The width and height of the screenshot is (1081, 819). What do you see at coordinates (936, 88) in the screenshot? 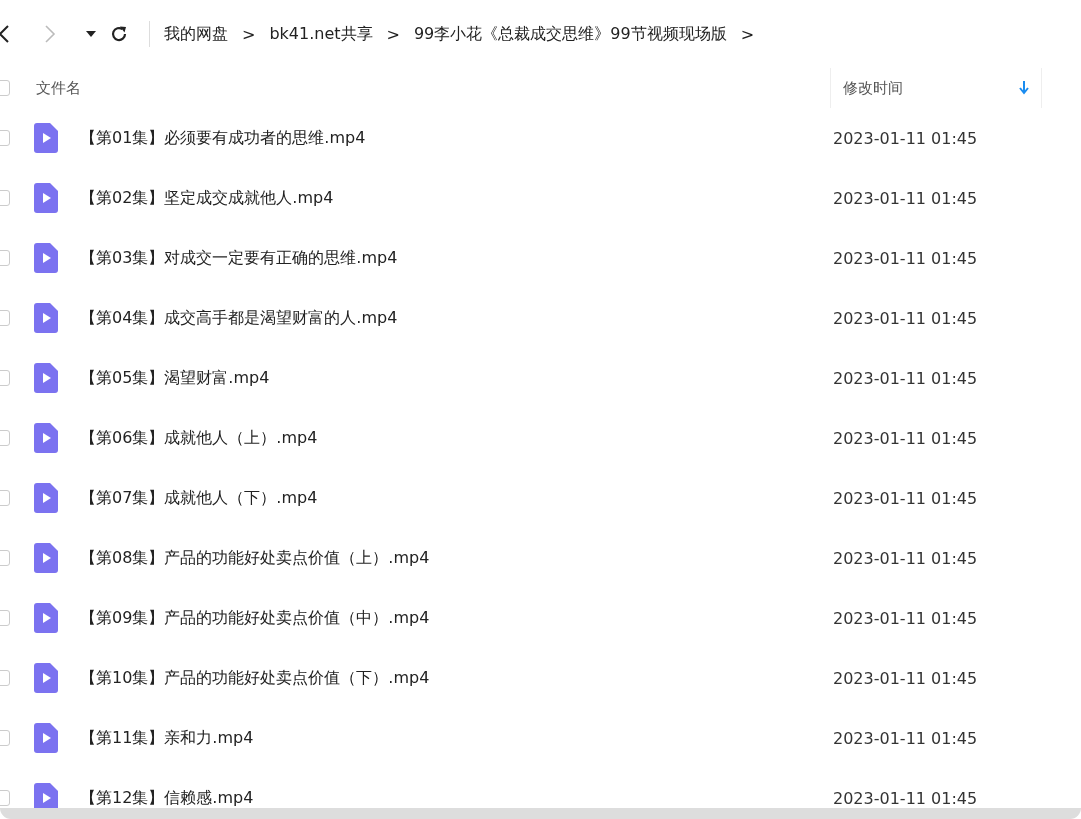
I see `column-header: 修改时间` at bounding box center [936, 88].